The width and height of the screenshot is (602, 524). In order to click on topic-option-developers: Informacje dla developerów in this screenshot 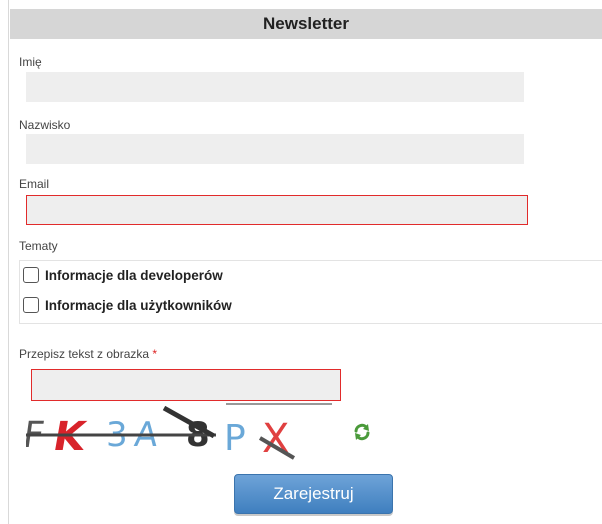, I will do `click(123, 275)`.